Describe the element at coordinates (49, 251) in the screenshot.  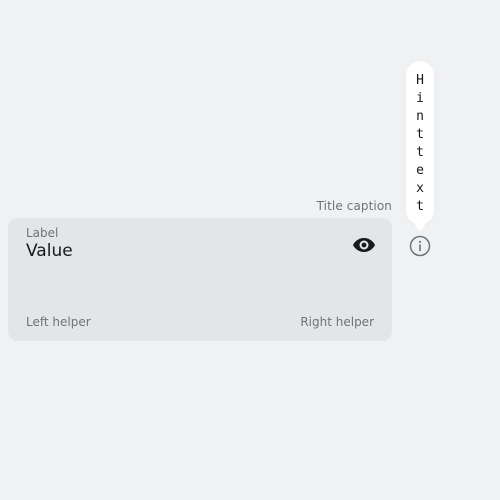
I see `field-value: Value` at that location.